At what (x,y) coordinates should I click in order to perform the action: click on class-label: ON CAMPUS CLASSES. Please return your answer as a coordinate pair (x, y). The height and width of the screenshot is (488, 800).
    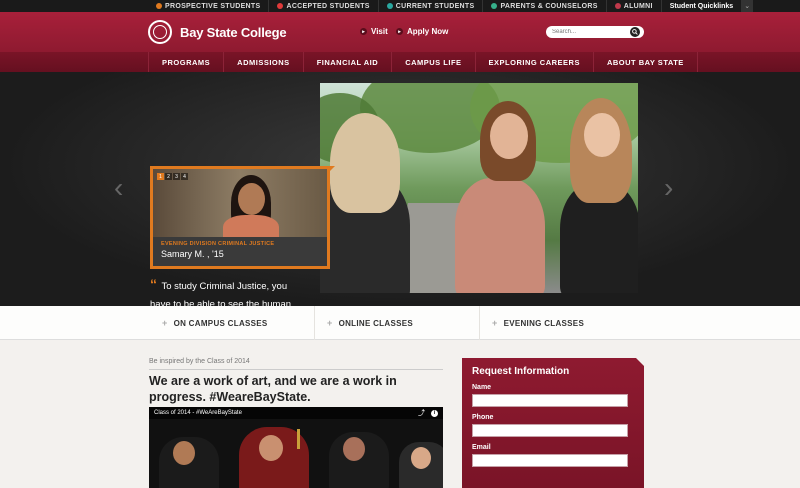
    Looking at the image, I should click on (220, 323).